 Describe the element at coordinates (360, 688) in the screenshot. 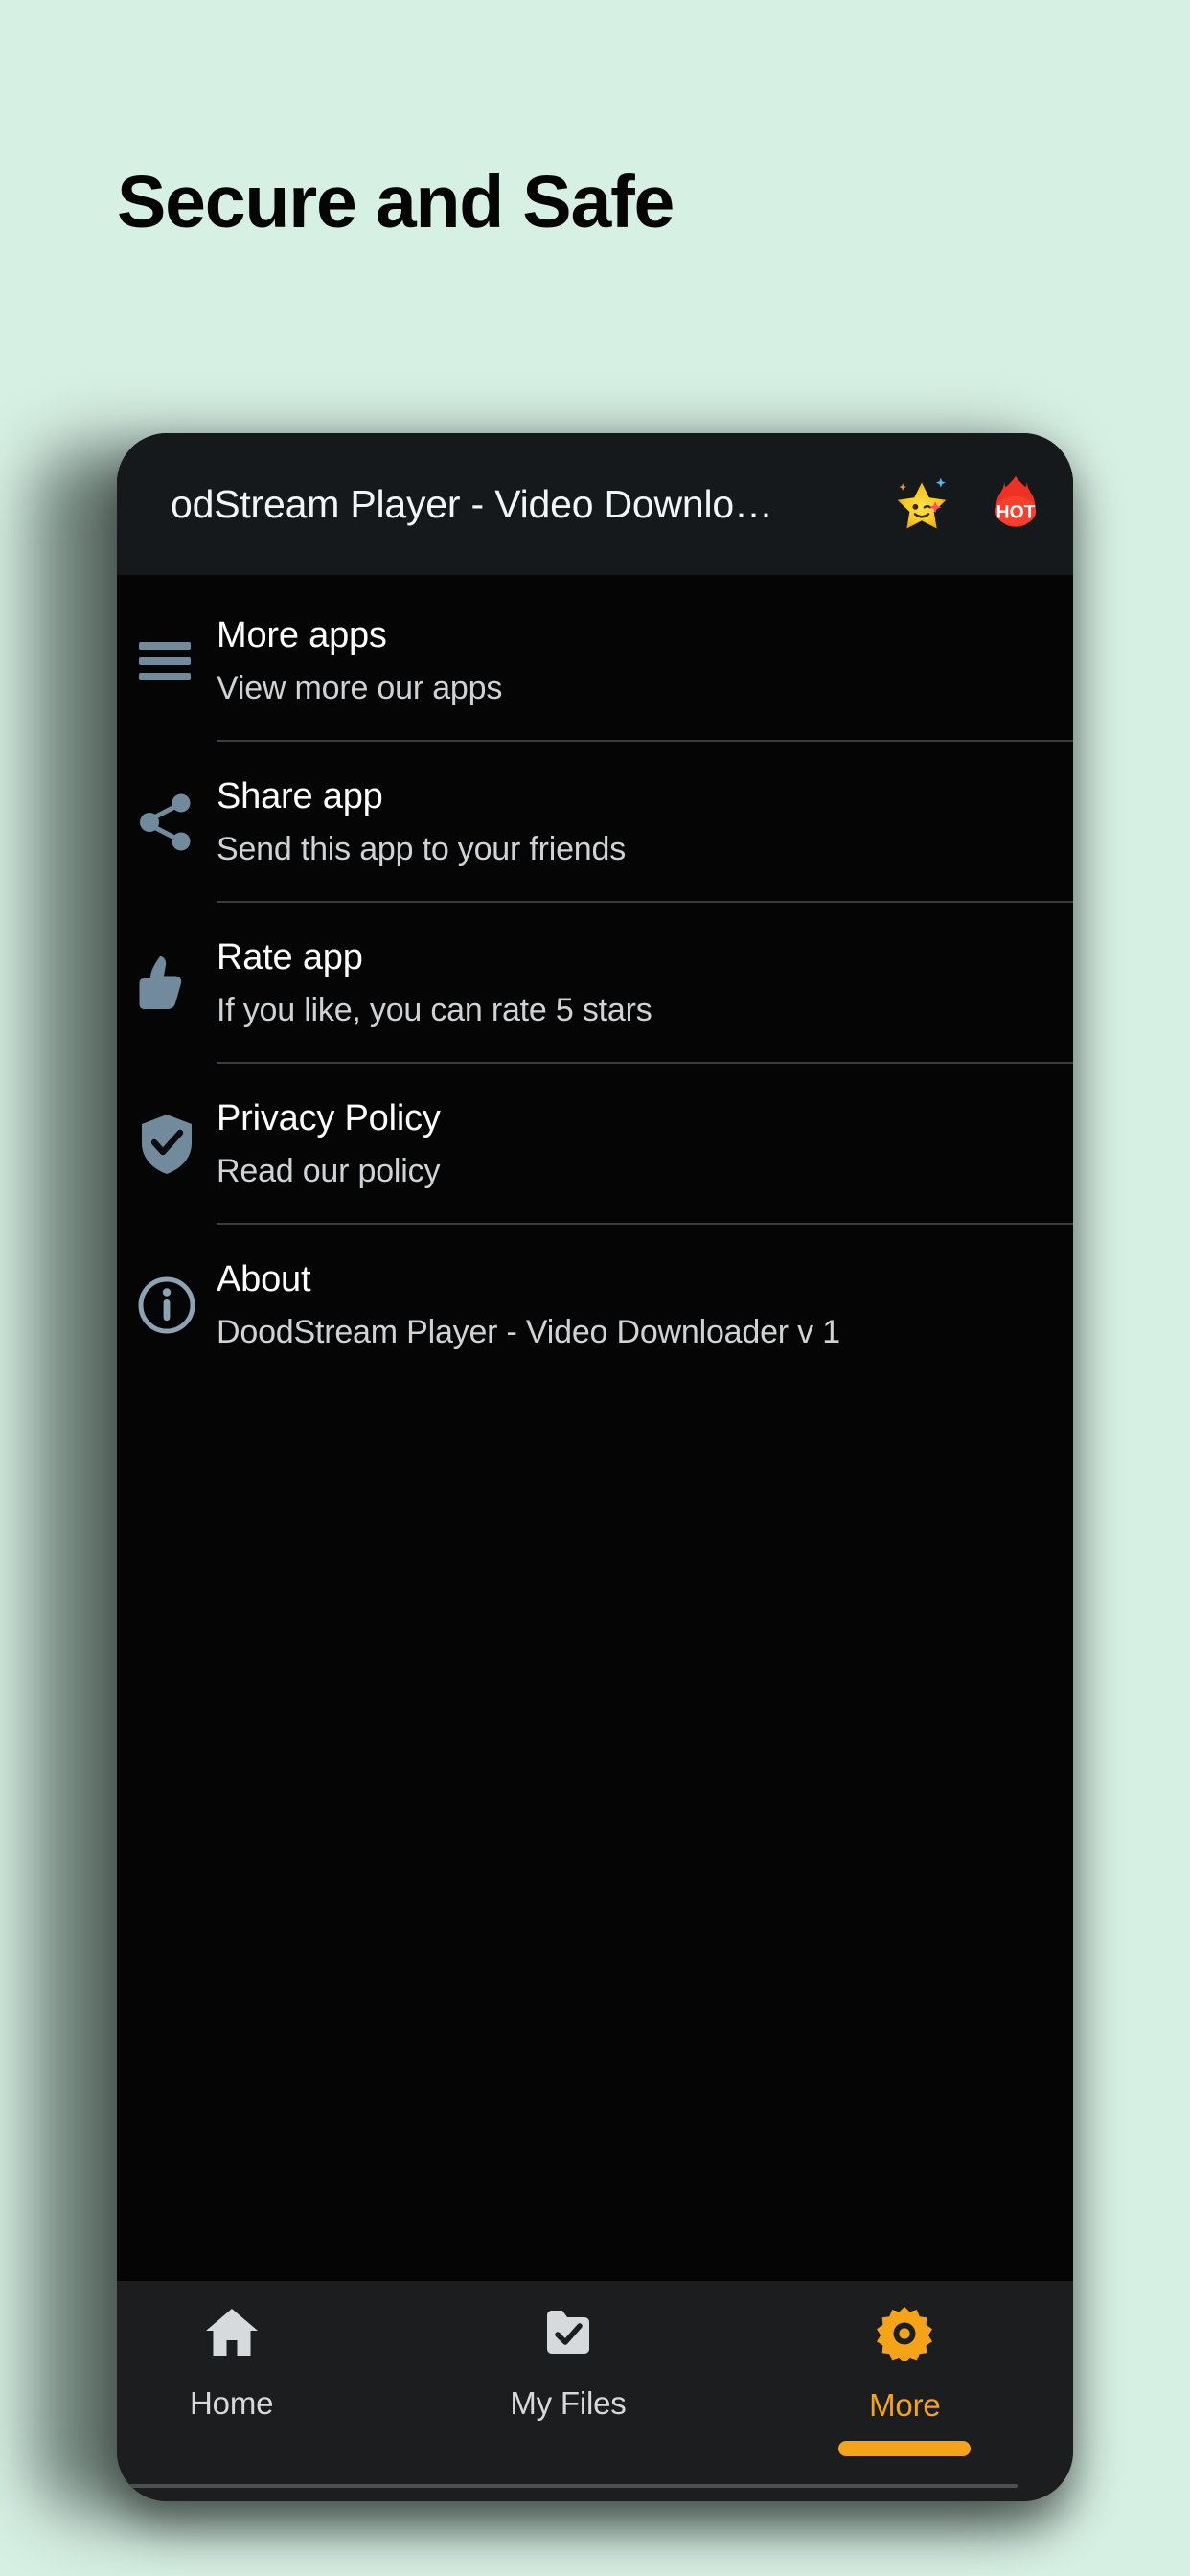

I see `menu-item-subtitle: View more our apps` at that location.